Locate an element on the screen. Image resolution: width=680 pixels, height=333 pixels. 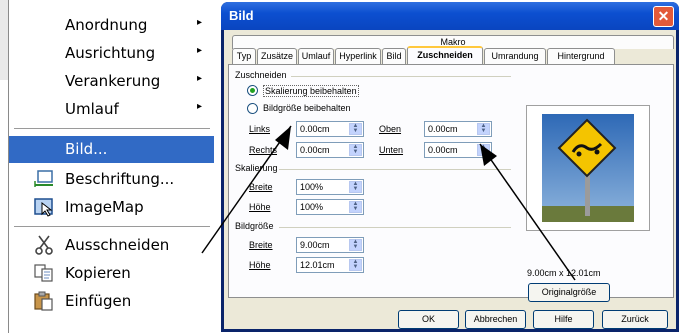
right-value: 0.00cm is located at coordinates (315, 150).